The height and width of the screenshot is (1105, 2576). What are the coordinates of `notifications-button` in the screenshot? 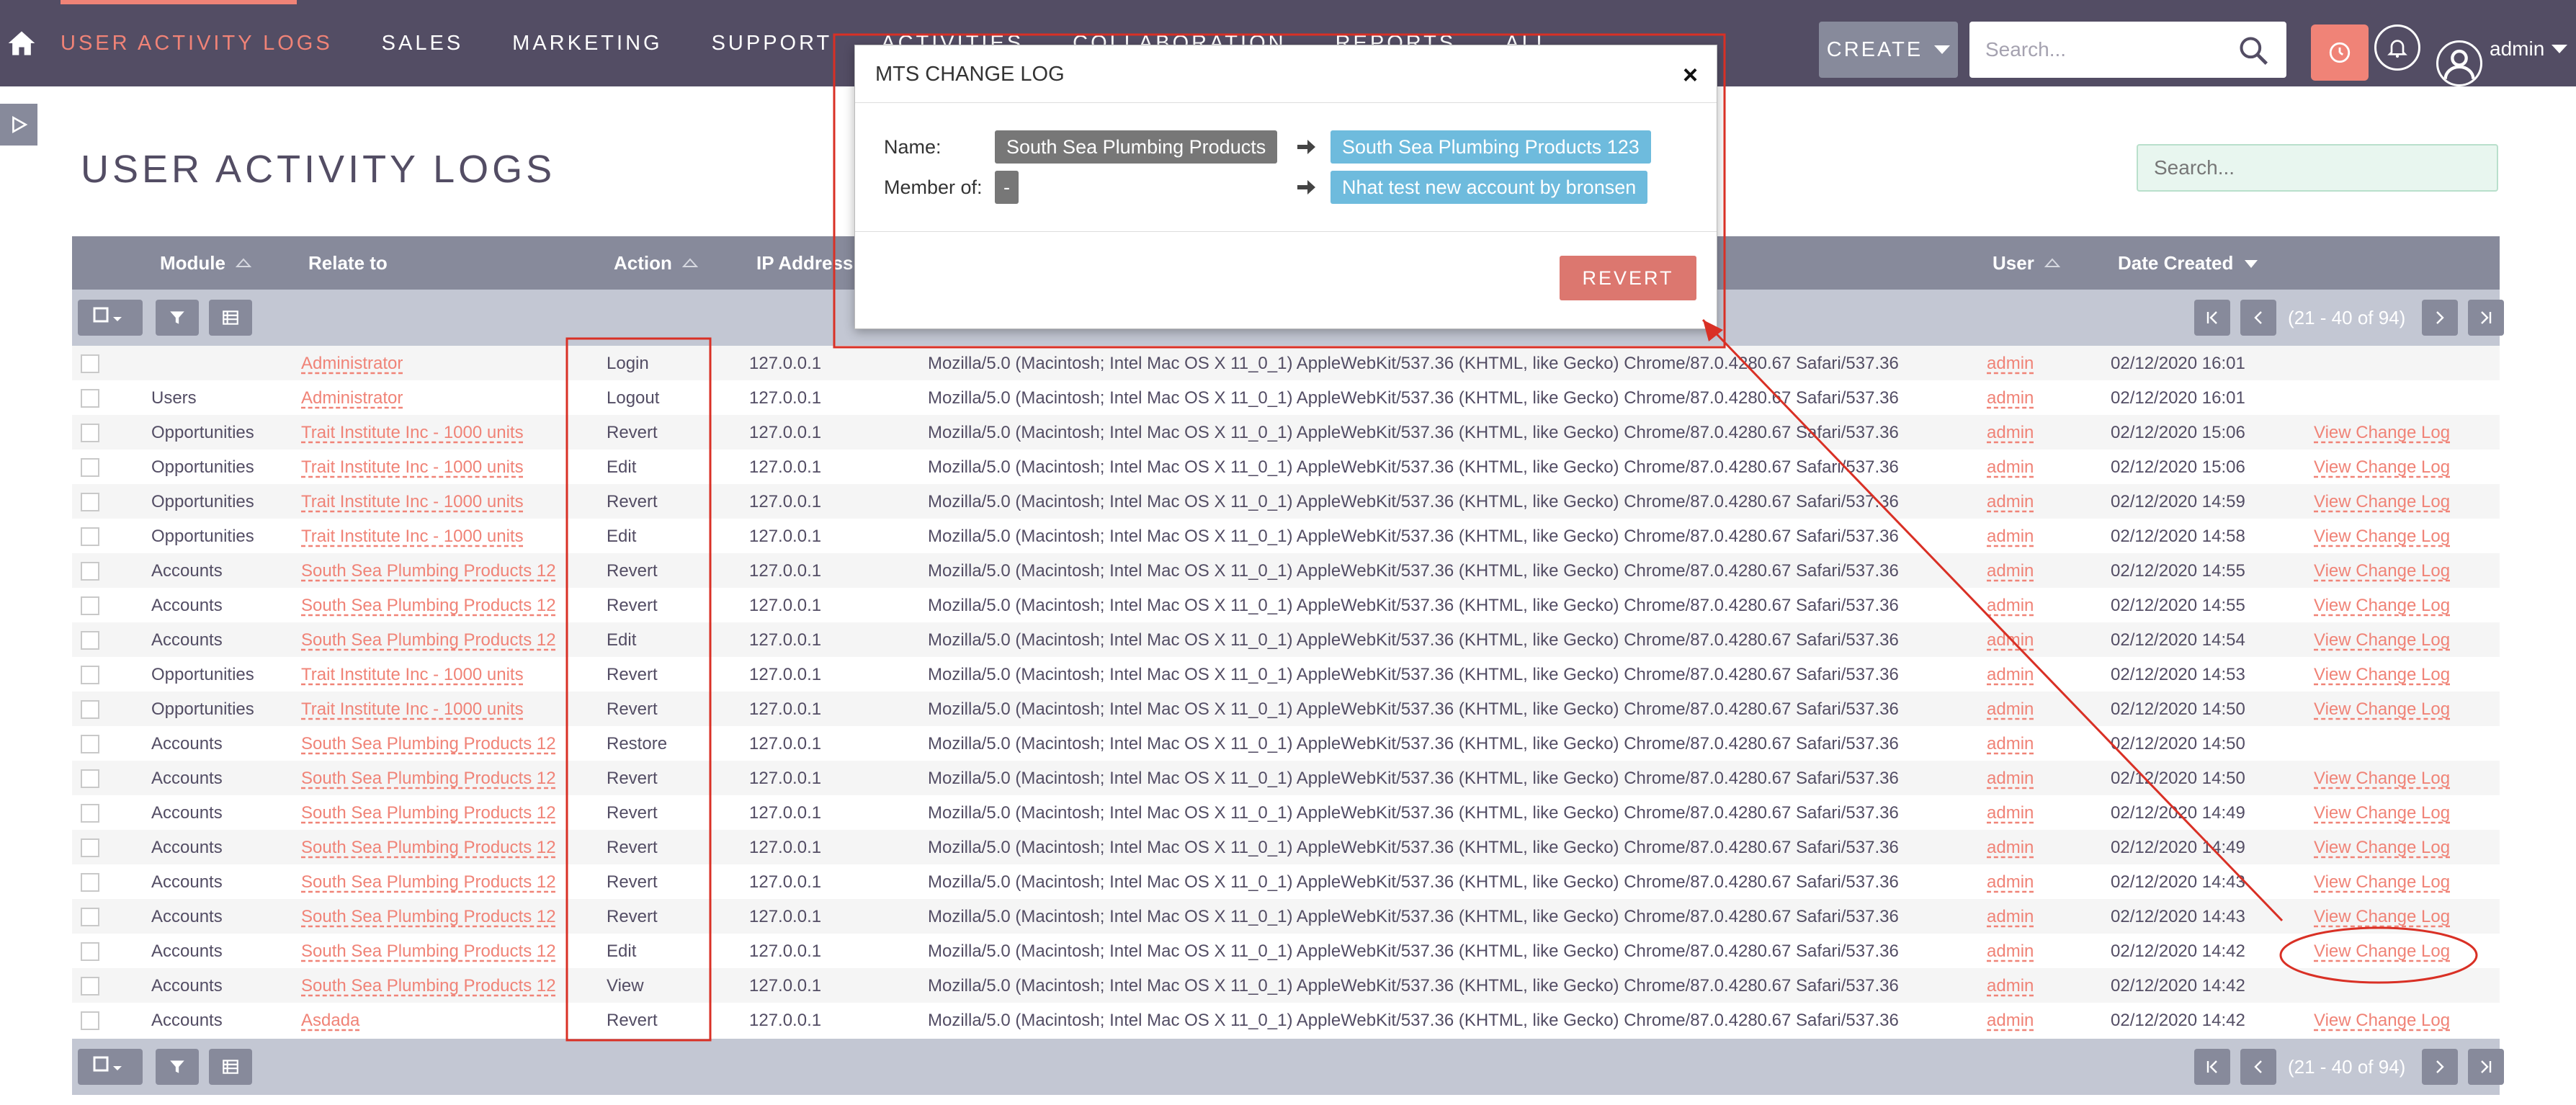 It's located at (2397, 47).